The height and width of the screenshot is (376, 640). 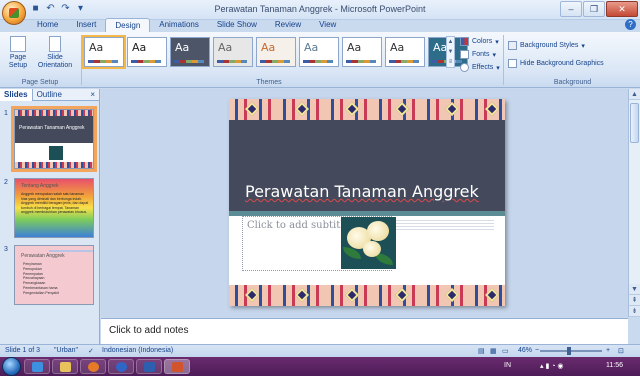 I want to click on bottom-pattern-band, so click(x=367, y=295).